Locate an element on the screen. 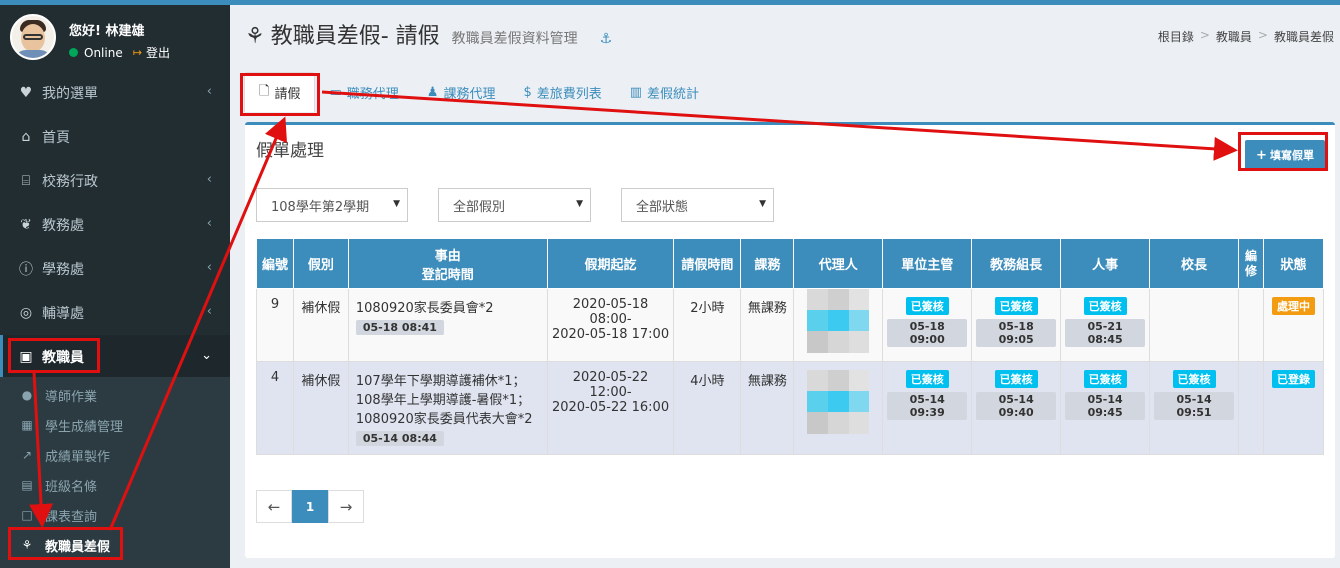 The width and height of the screenshot is (1340, 568). submenu-item-report-card: ↗ 成績單製作 is located at coordinates (115, 455).